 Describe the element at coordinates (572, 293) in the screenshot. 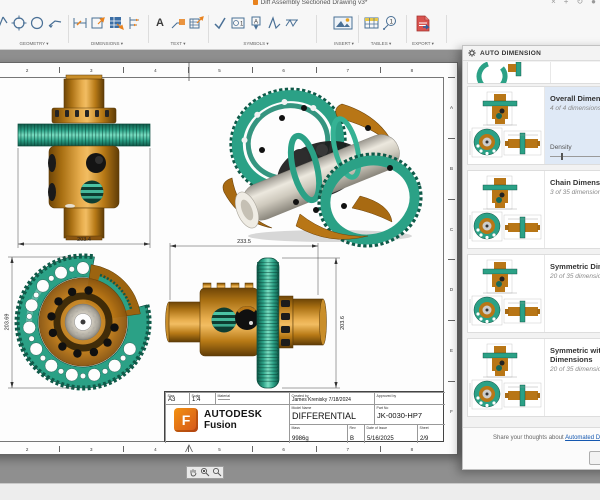

I see `strategy-card-info: Symmetric Dimensions 20 of 35 dimensions` at that location.